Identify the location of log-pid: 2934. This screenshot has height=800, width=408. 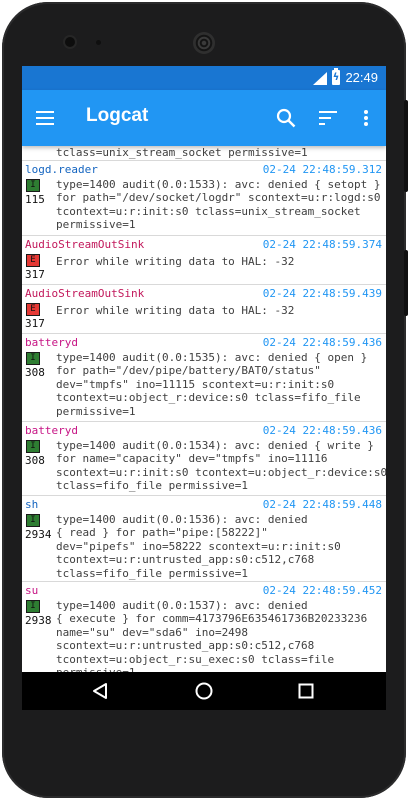
(38, 534).